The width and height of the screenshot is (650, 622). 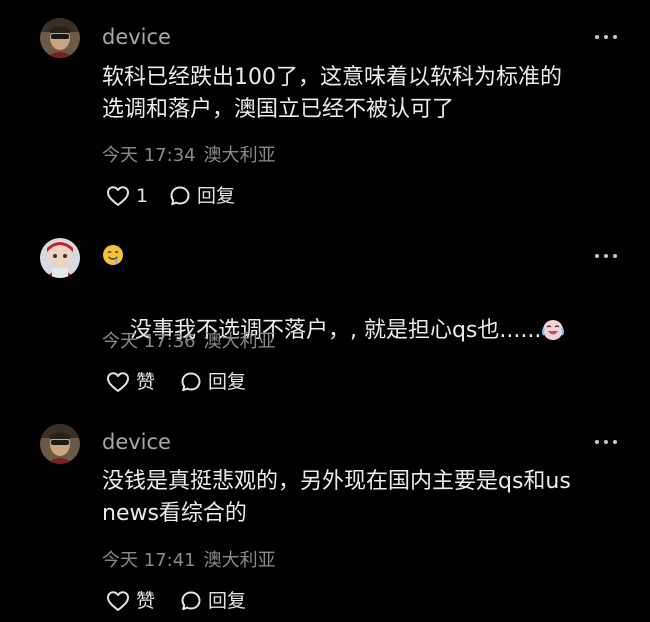 What do you see at coordinates (142, 196) in the screenshot?
I see `like-count: 1` at bounding box center [142, 196].